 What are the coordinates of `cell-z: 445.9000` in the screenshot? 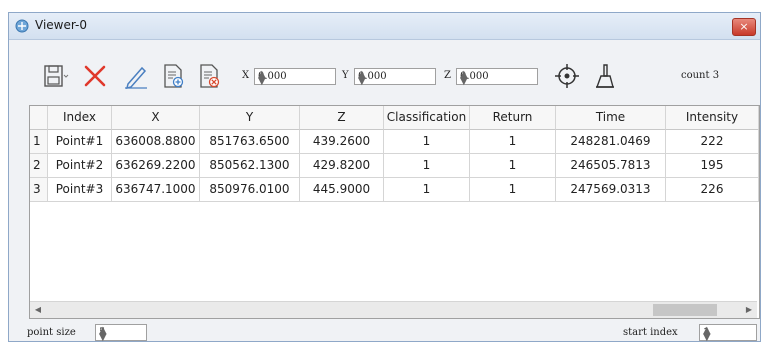 It's located at (342, 190).